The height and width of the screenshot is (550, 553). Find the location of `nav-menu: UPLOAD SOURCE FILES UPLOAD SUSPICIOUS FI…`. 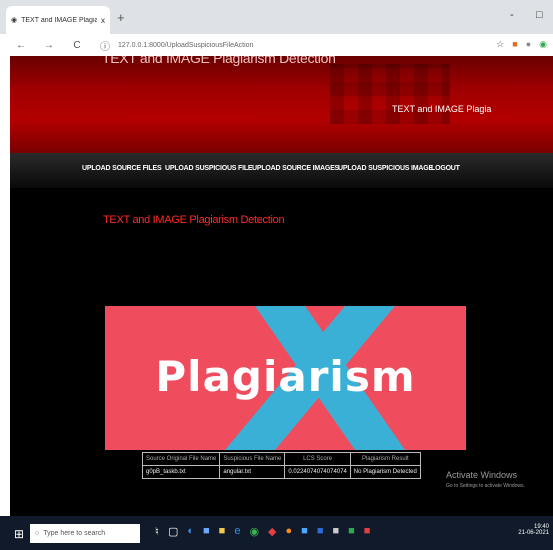

nav-menu: UPLOAD SOURCE FILES UPLOAD SUSPICIOUS FI… is located at coordinates (281, 170).